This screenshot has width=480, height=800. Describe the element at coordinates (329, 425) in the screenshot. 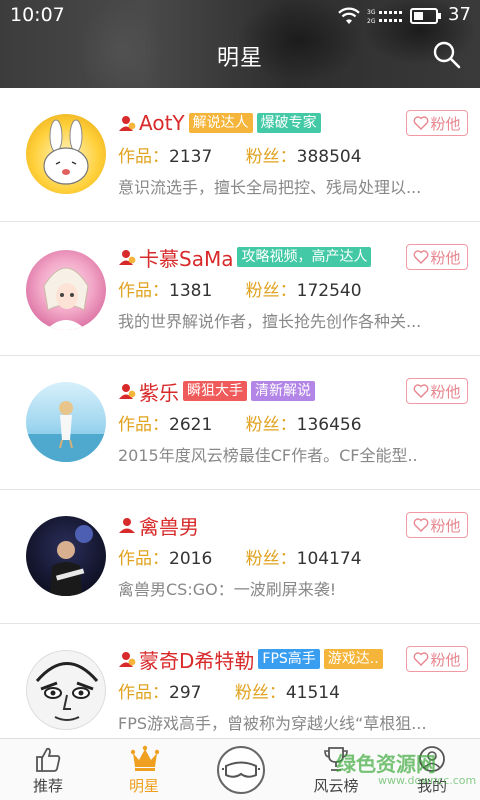

I see `fans-count: 136456` at that location.